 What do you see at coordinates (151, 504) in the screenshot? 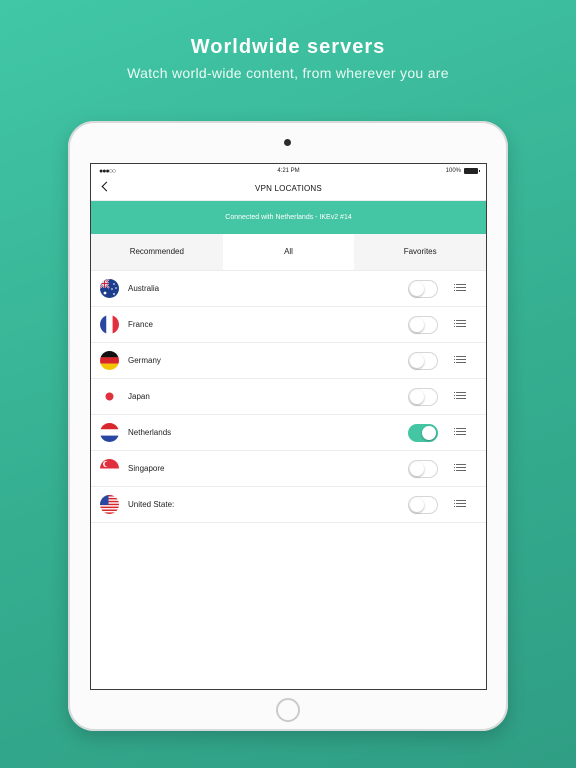
I see `country-label: United State:` at bounding box center [151, 504].